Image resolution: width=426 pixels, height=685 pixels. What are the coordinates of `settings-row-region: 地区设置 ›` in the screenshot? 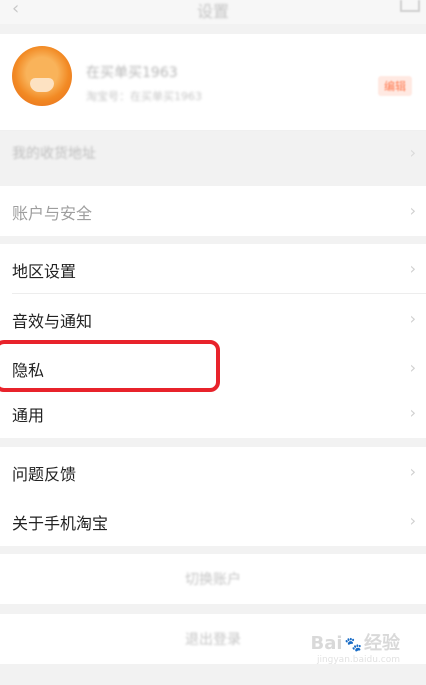 It's located at (213, 269).